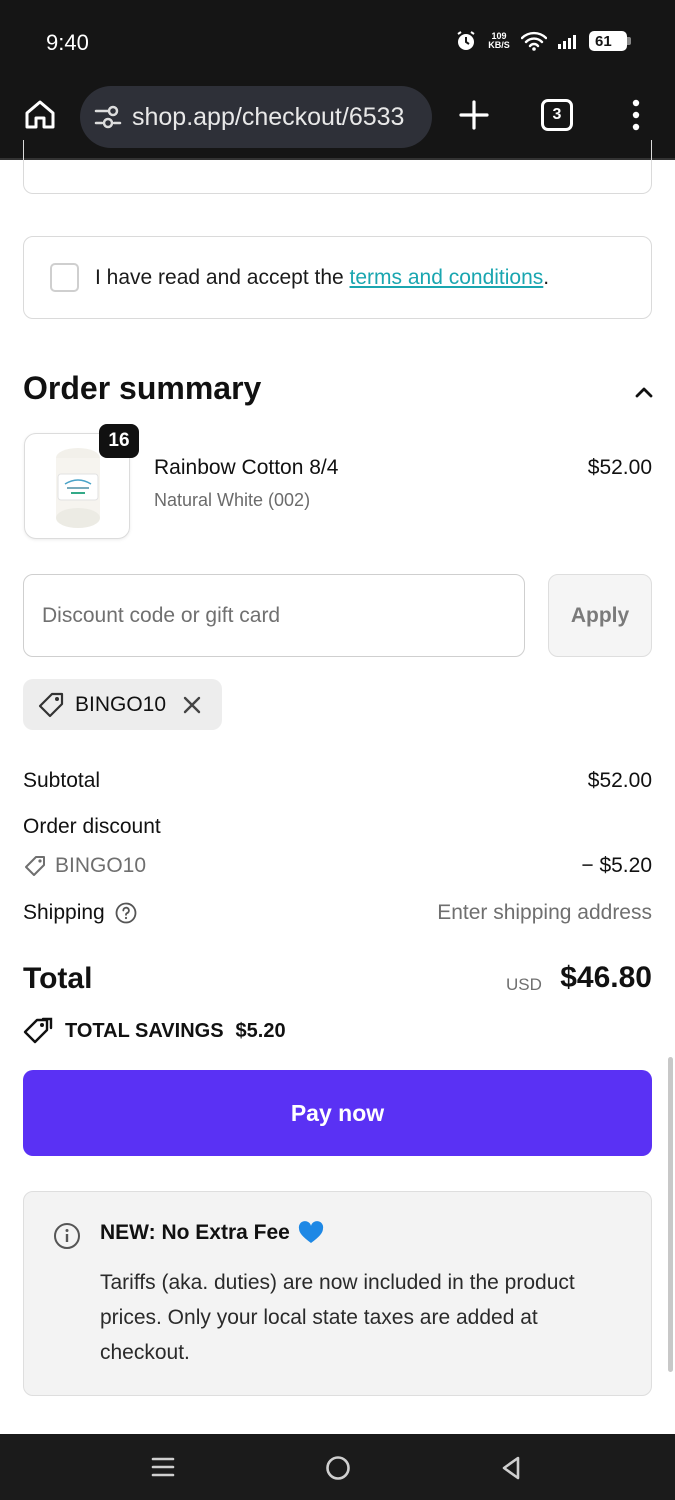  I want to click on product-price: $52.00, so click(619, 467).